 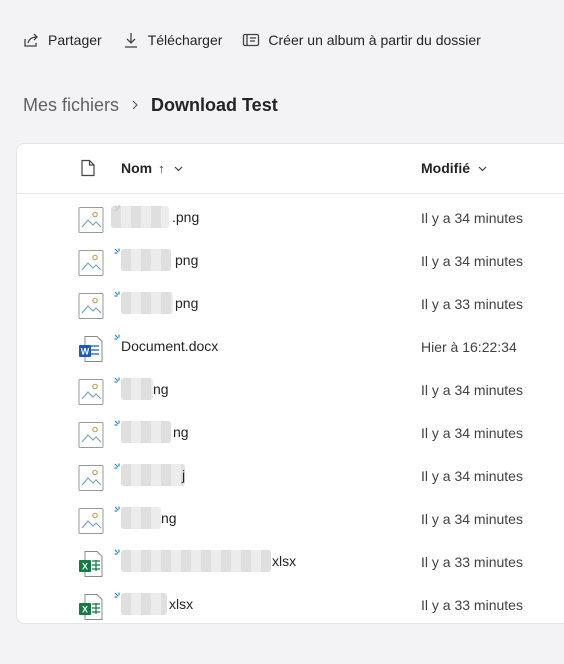 What do you see at coordinates (290, 477) in the screenshot?
I see `file-row: j Il y a 34 minutes` at bounding box center [290, 477].